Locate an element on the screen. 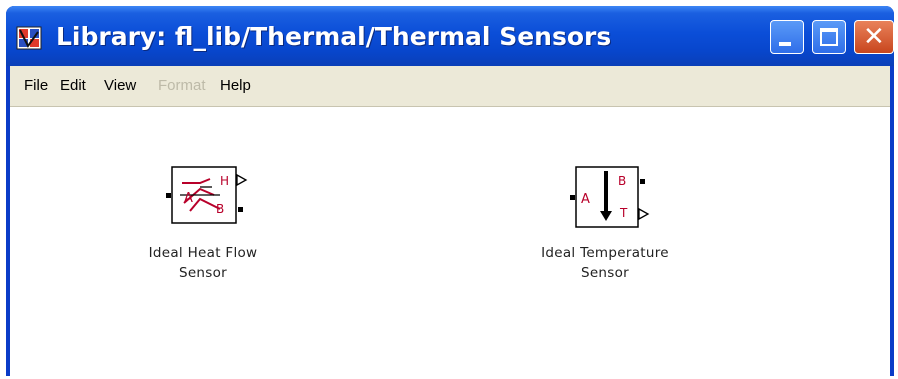 The width and height of the screenshot is (898, 379). heat-flow-sensor-label-line2: Sensor is located at coordinates (203, 273).